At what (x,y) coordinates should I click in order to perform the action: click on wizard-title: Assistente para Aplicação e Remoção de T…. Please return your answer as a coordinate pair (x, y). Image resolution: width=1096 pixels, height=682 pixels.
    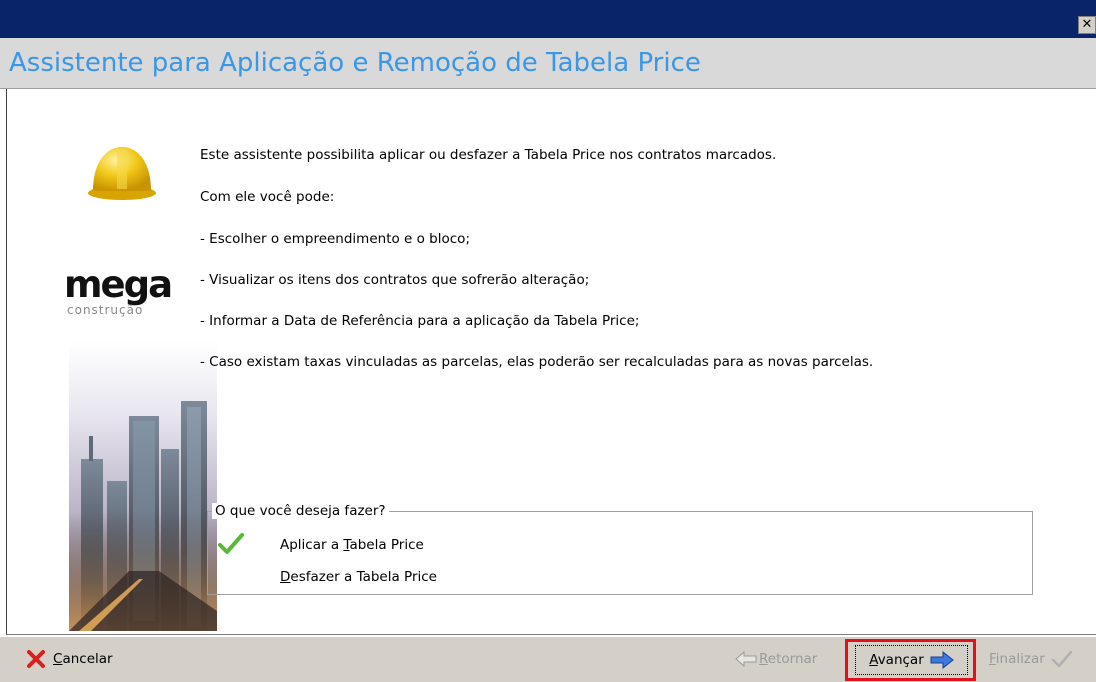
    Looking at the image, I should click on (355, 63).